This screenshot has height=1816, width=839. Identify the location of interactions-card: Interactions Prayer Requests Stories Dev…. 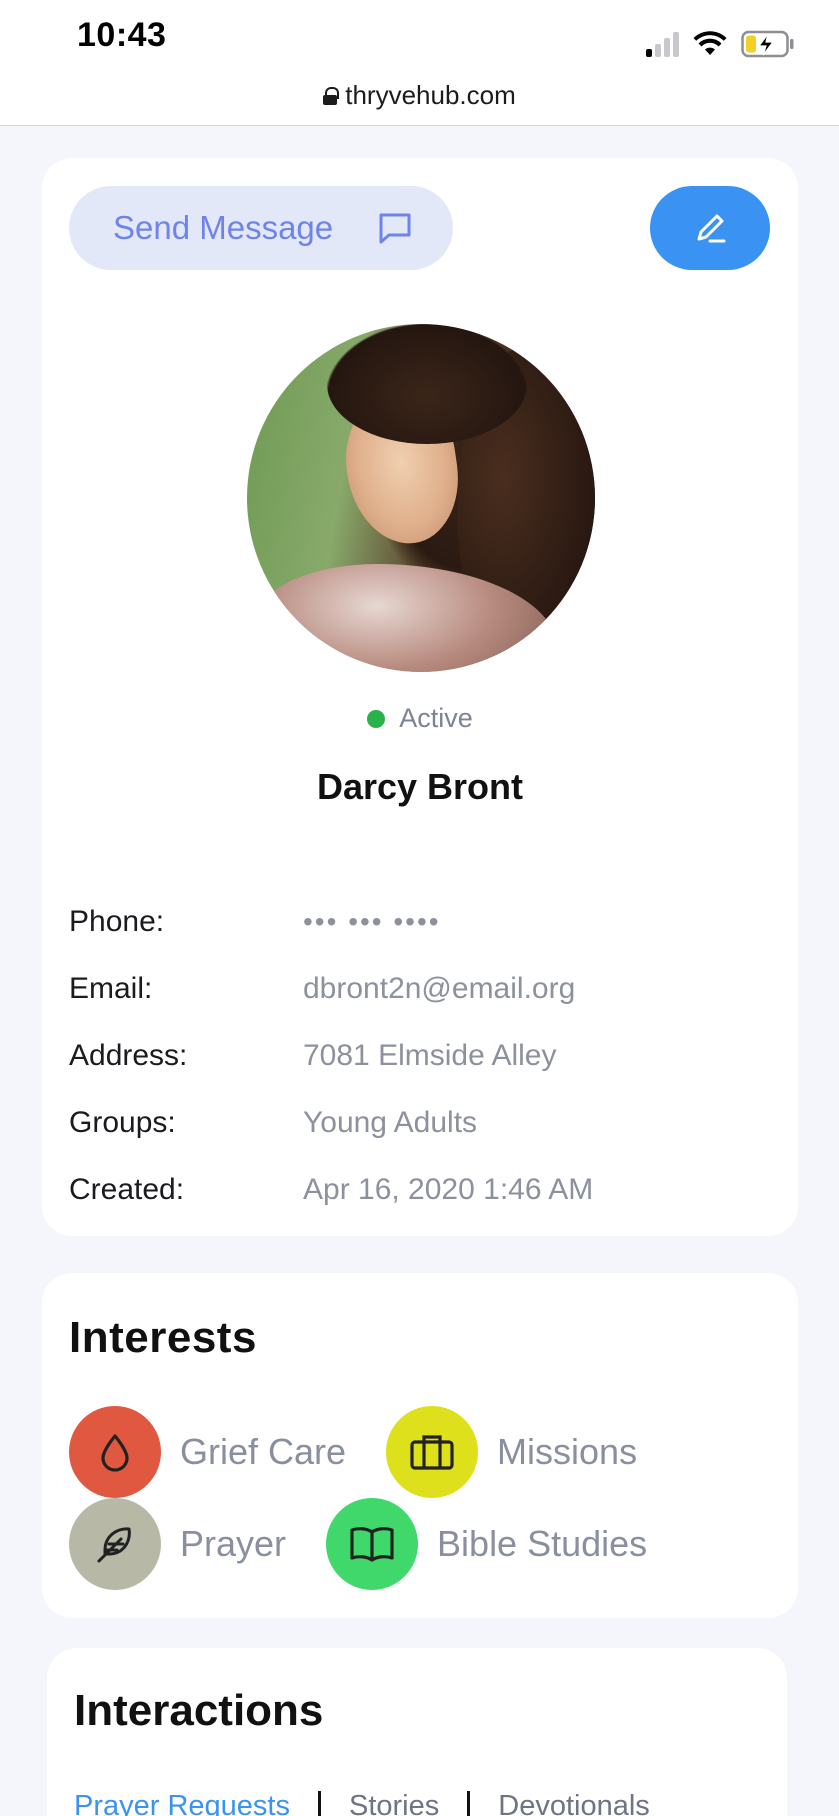
(417, 1732).